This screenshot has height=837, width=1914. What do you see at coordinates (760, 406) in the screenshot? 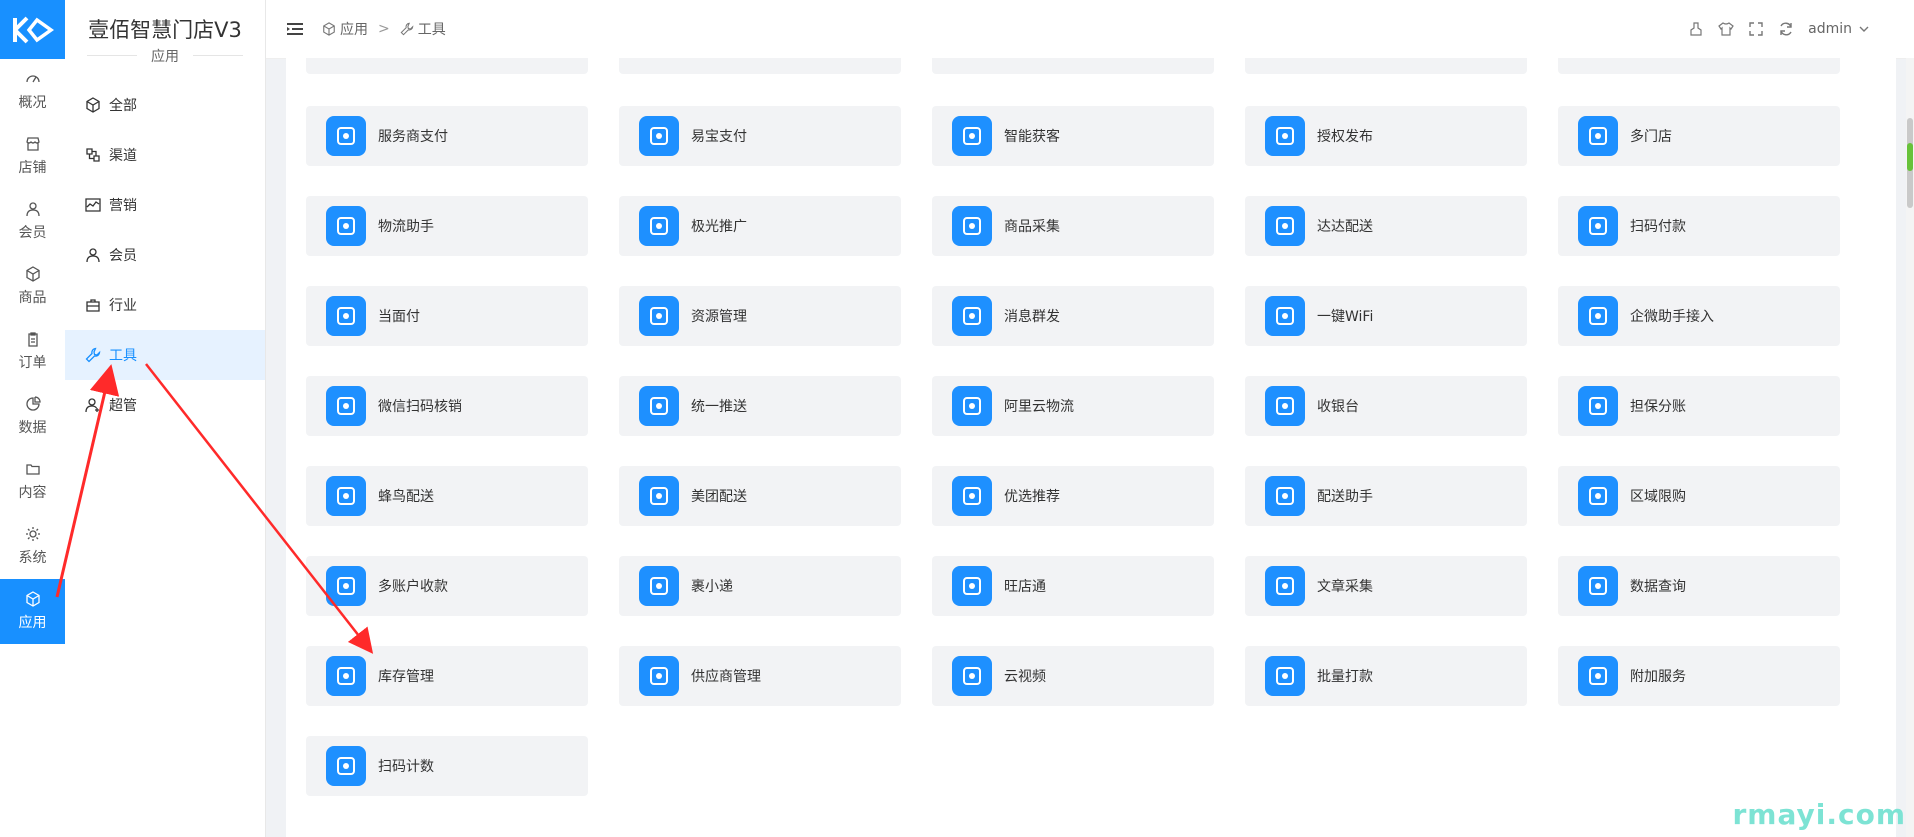
I see `app-card: 统一推送` at bounding box center [760, 406].